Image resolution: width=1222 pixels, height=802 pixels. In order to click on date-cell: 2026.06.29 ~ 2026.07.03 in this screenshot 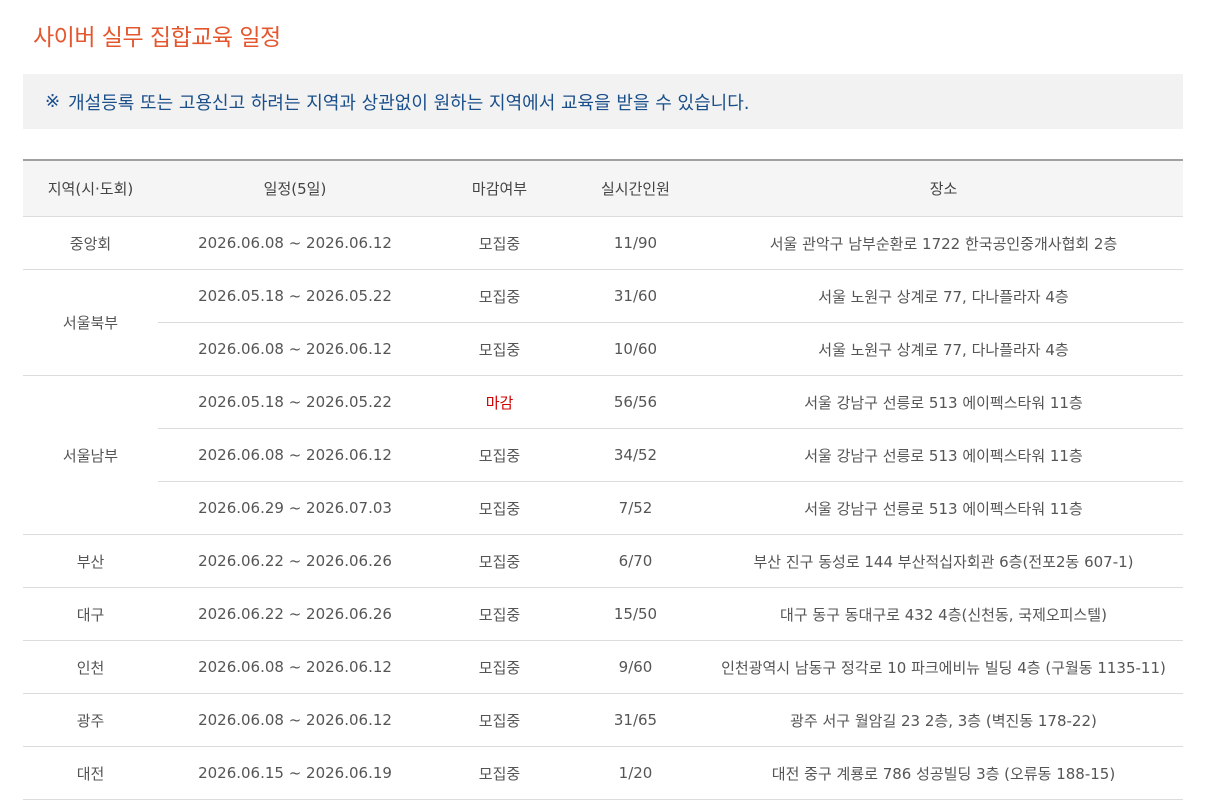, I will do `click(295, 508)`.